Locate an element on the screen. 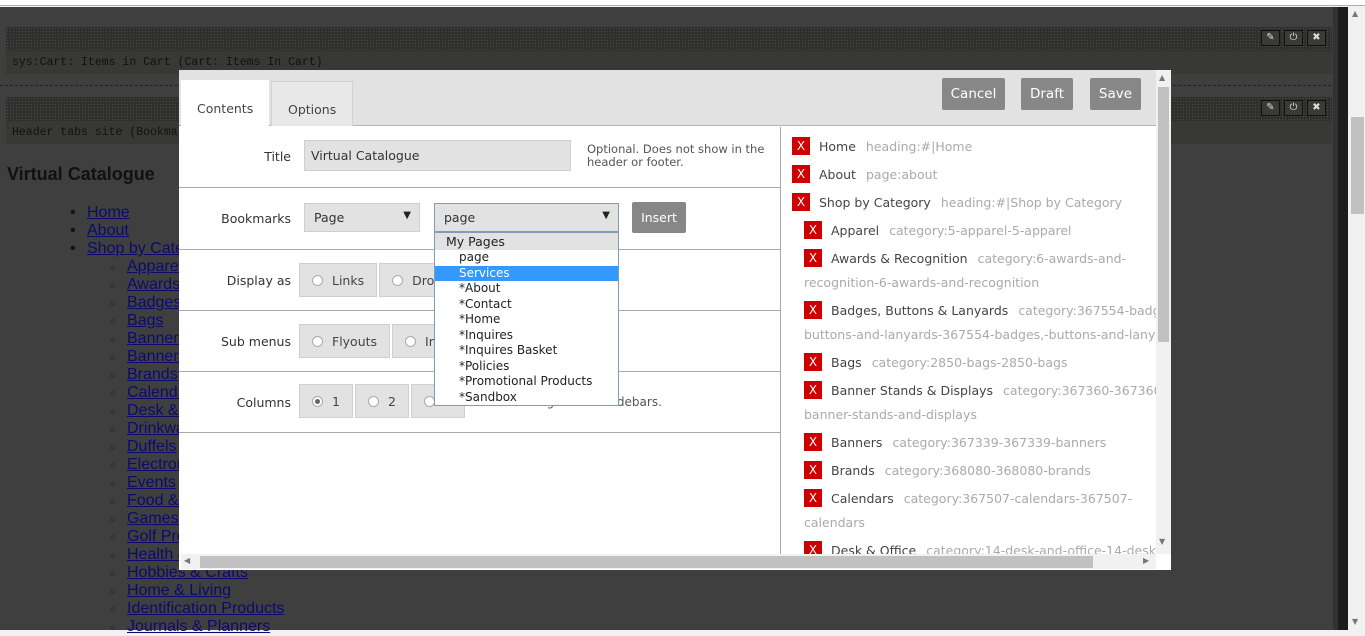 The image size is (1365, 636). bookmark-item: X Brands category:368080-368080-brands is located at coordinates (980, 471).